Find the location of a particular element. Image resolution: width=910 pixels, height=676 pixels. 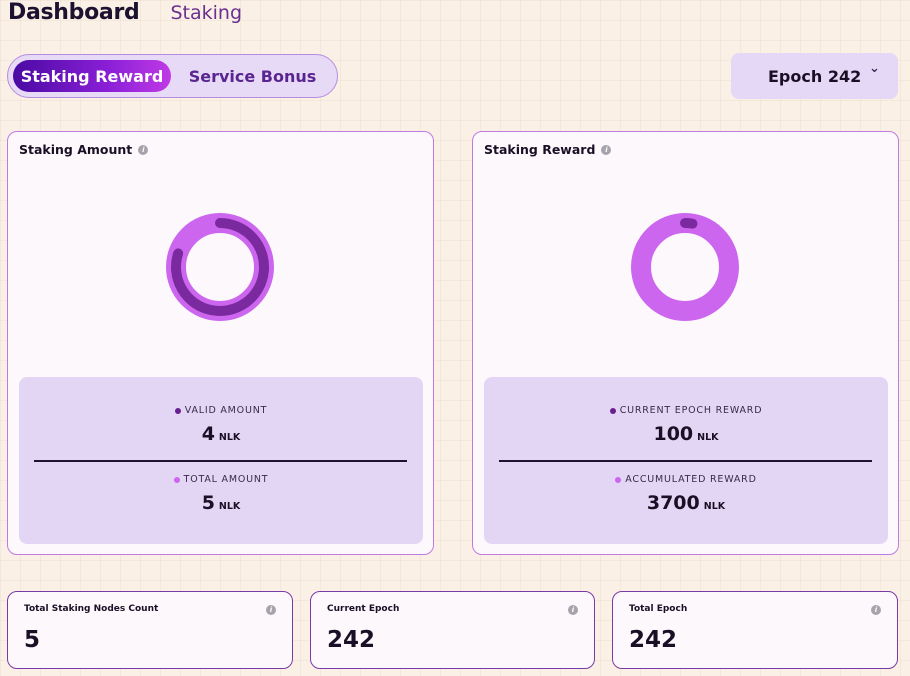

valid-amount-unit: NLK is located at coordinates (229, 437).